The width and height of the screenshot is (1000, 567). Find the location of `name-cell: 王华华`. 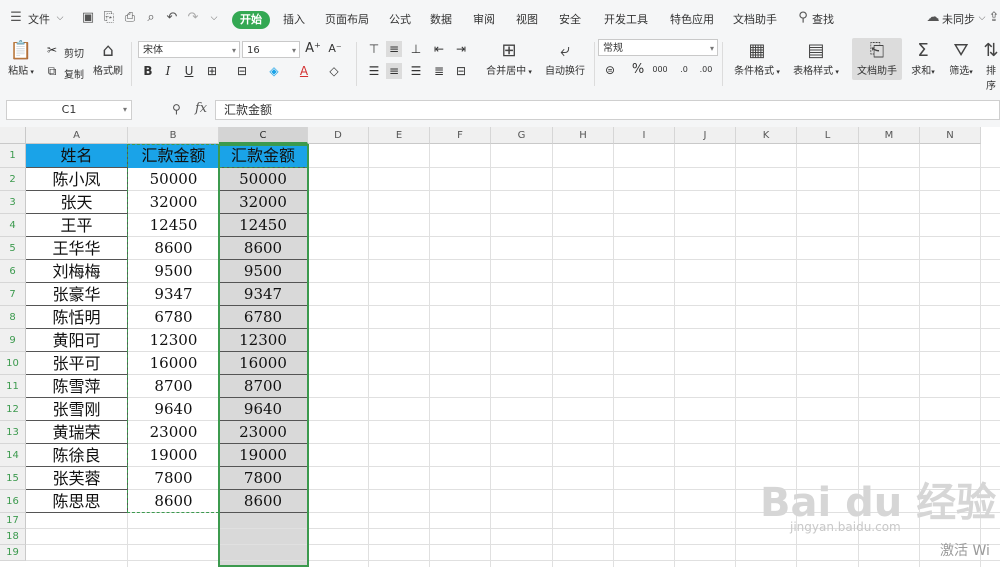

name-cell: 王华华 is located at coordinates (77, 248).